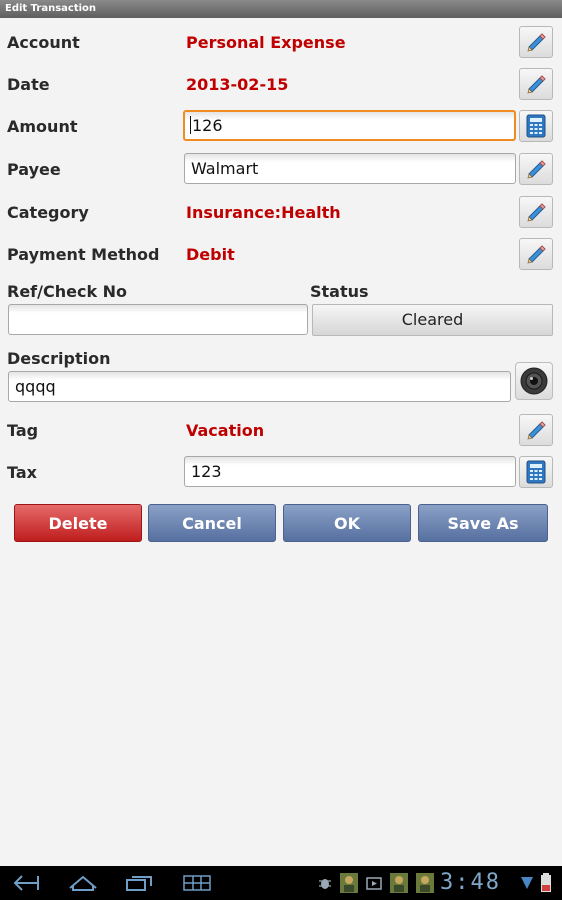  I want to click on edit-payee-button, so click(536, 169).